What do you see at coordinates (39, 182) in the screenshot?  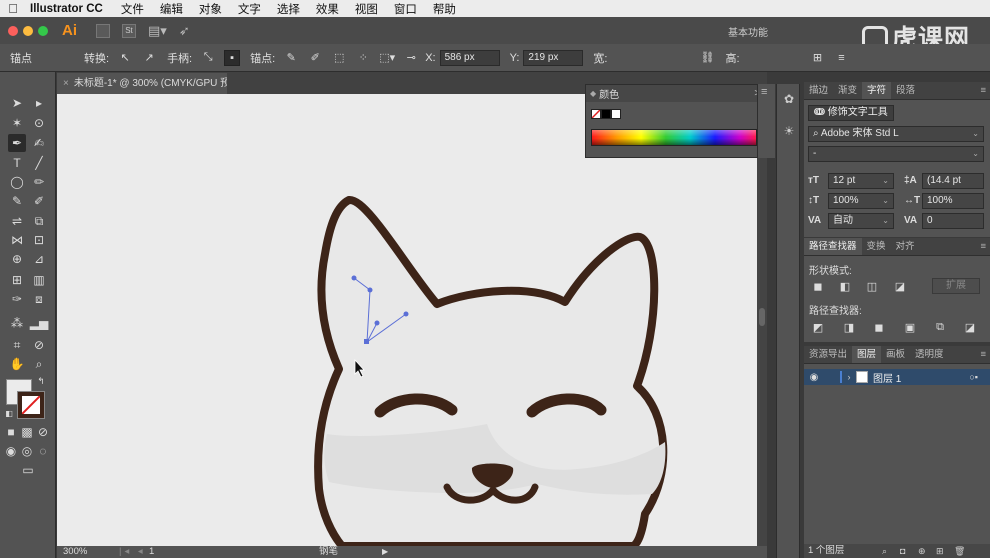 I see `paintbrush-tool-icon: ✏` at bounding box center [39, 182].